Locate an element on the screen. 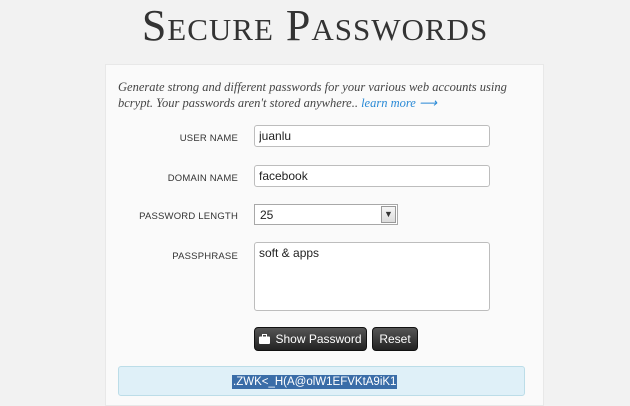 The image size is (630, 406). domain-name-input is located at coordinates (372, 176).